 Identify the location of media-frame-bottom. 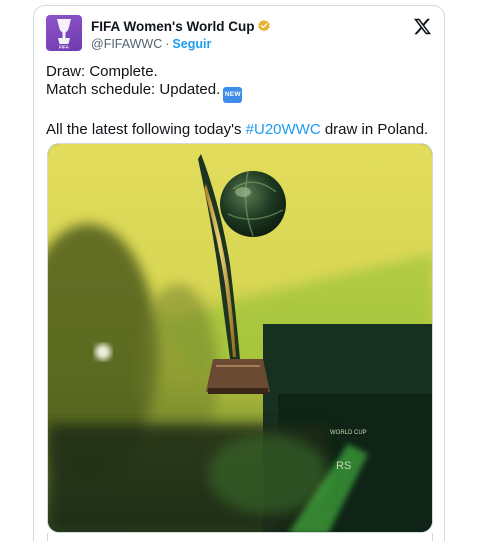
(240, 537).